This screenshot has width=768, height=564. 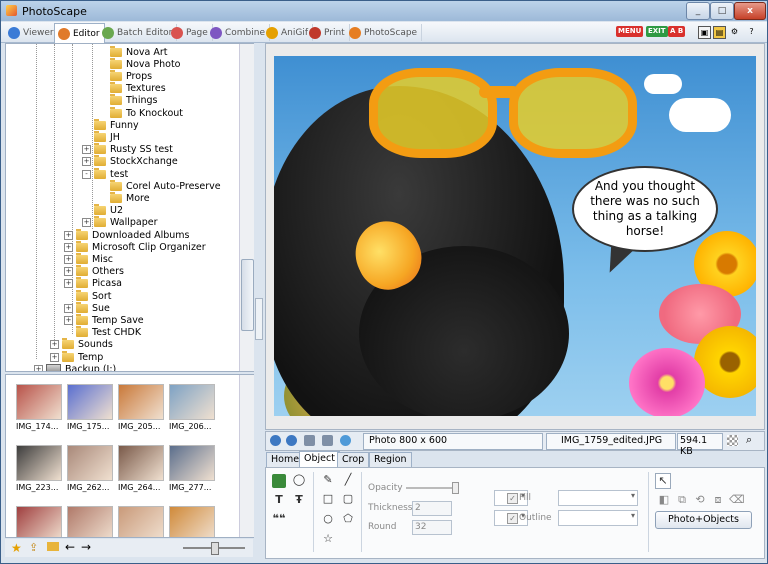 I want to click on favorite-star-icon: ★, so click(x=16, y=548).